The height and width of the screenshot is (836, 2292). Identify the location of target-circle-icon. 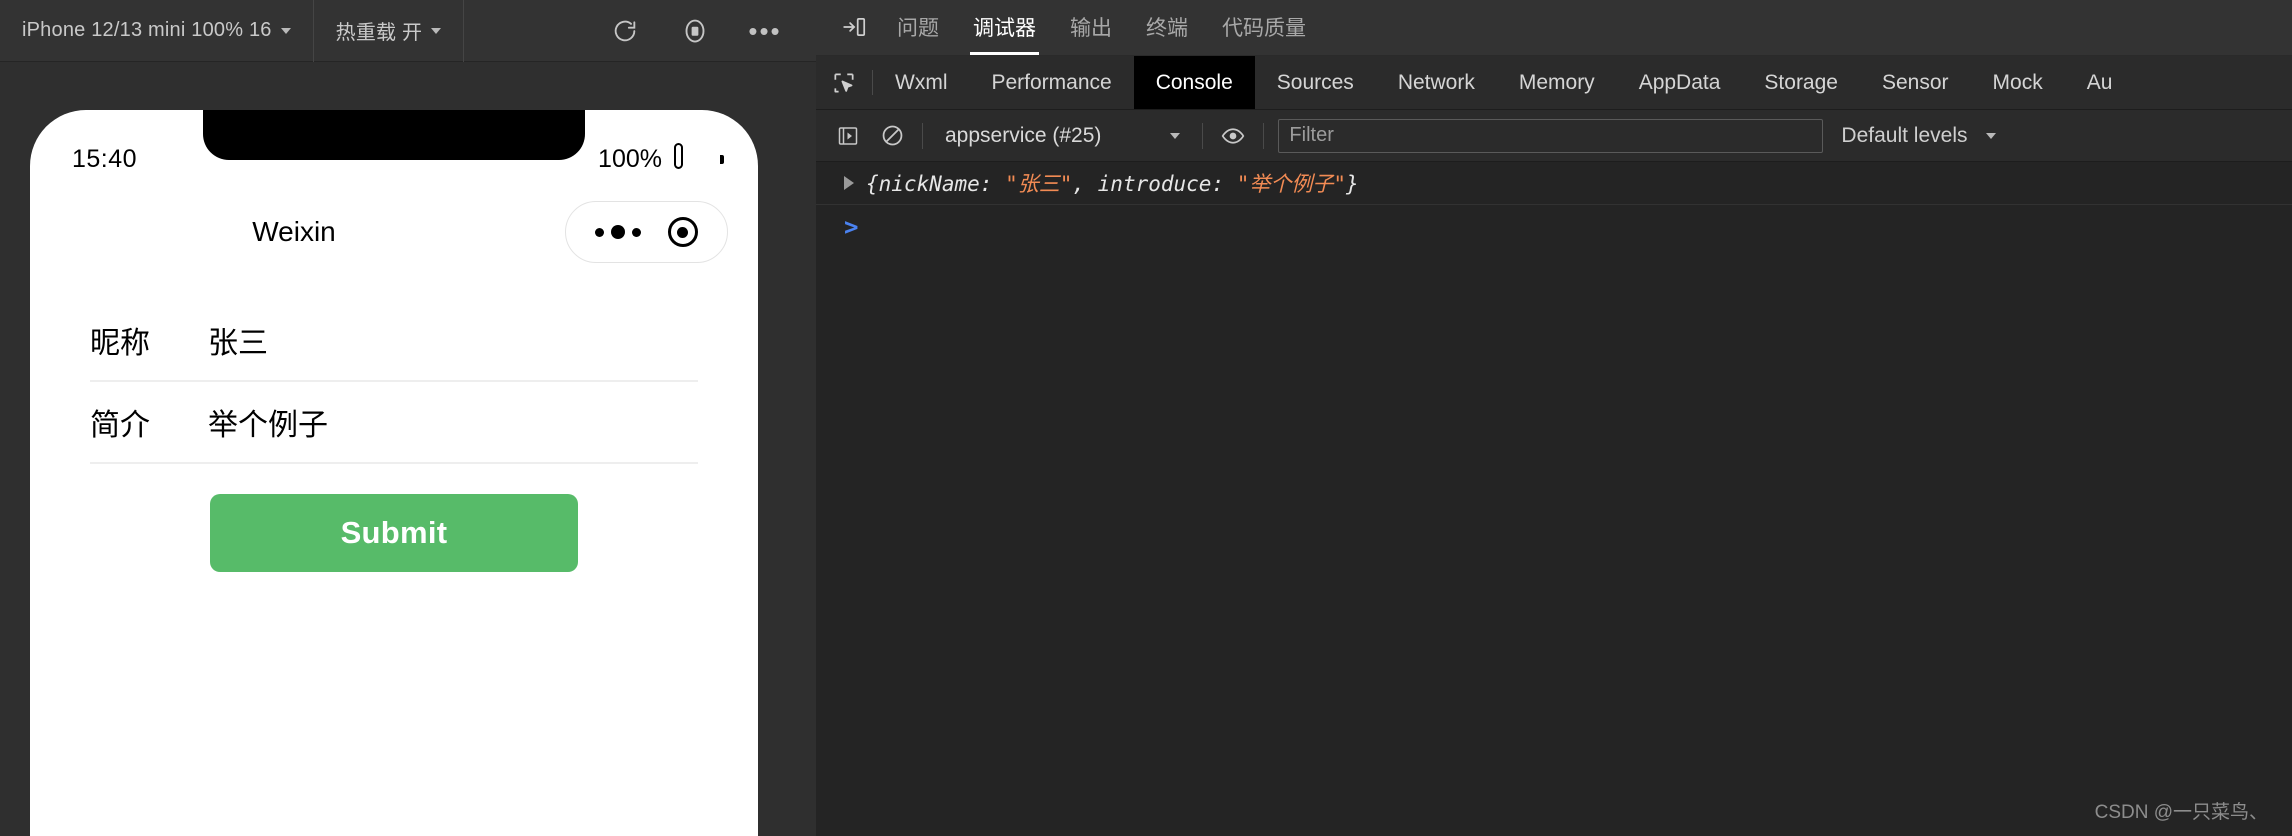
(682, 232).